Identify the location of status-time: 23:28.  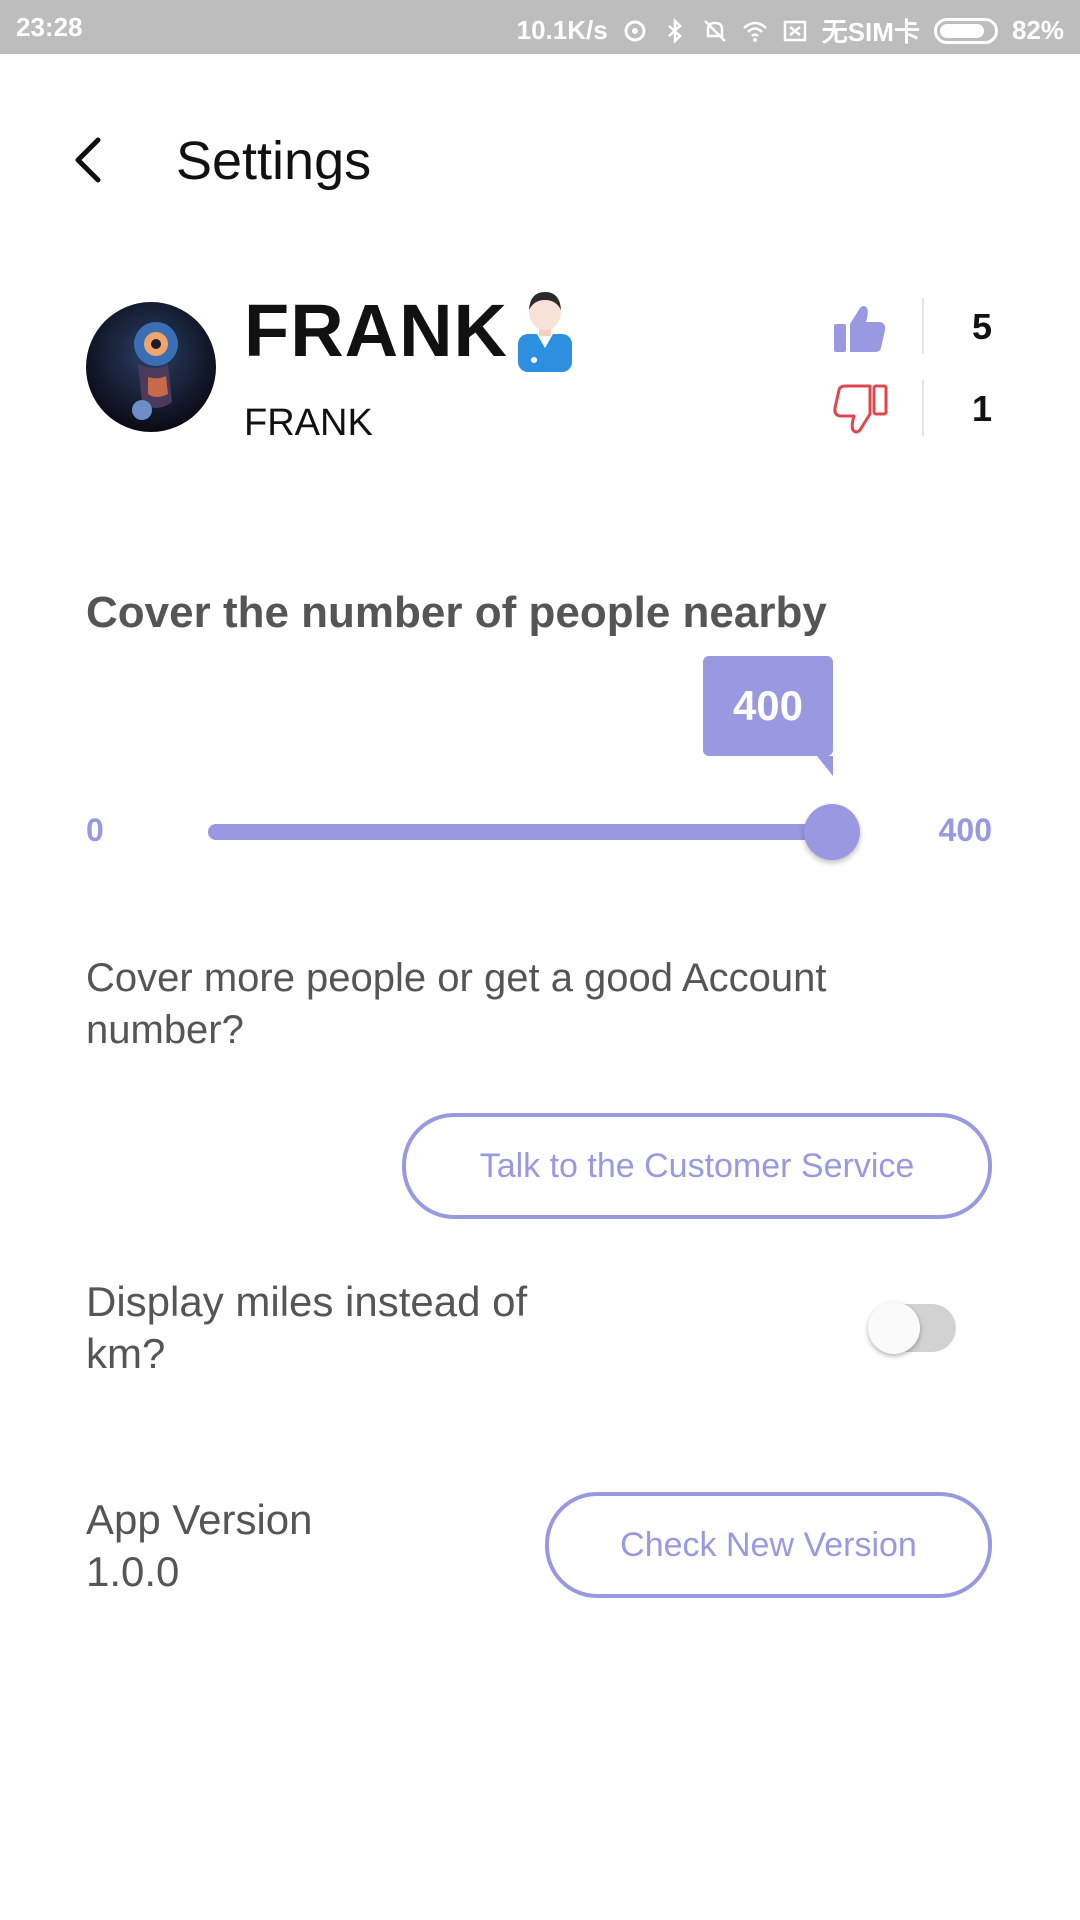
(49, 27).